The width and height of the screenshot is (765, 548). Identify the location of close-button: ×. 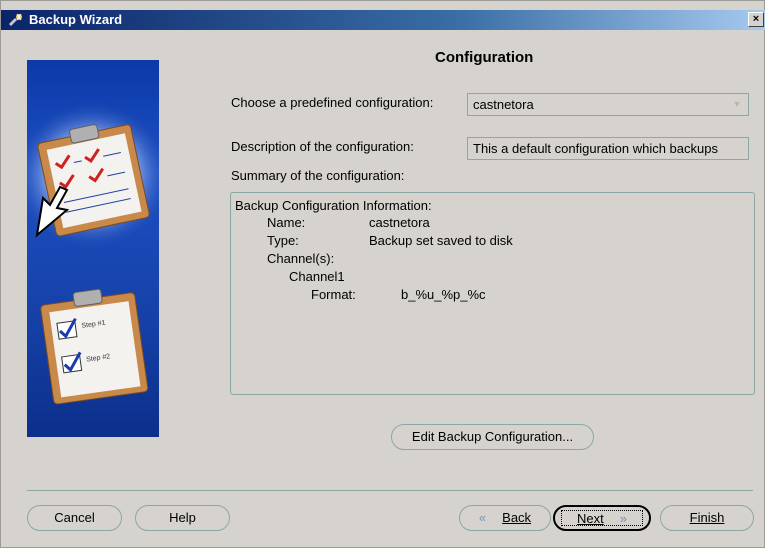
(756, 19).